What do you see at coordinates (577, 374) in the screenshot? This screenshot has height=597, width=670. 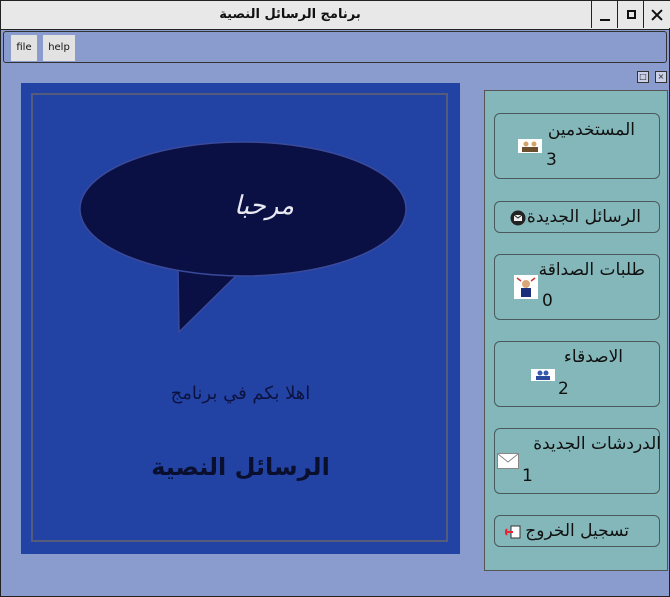 I see `friends-button: الاصدقاء 2` at bounding box center [577, 374].